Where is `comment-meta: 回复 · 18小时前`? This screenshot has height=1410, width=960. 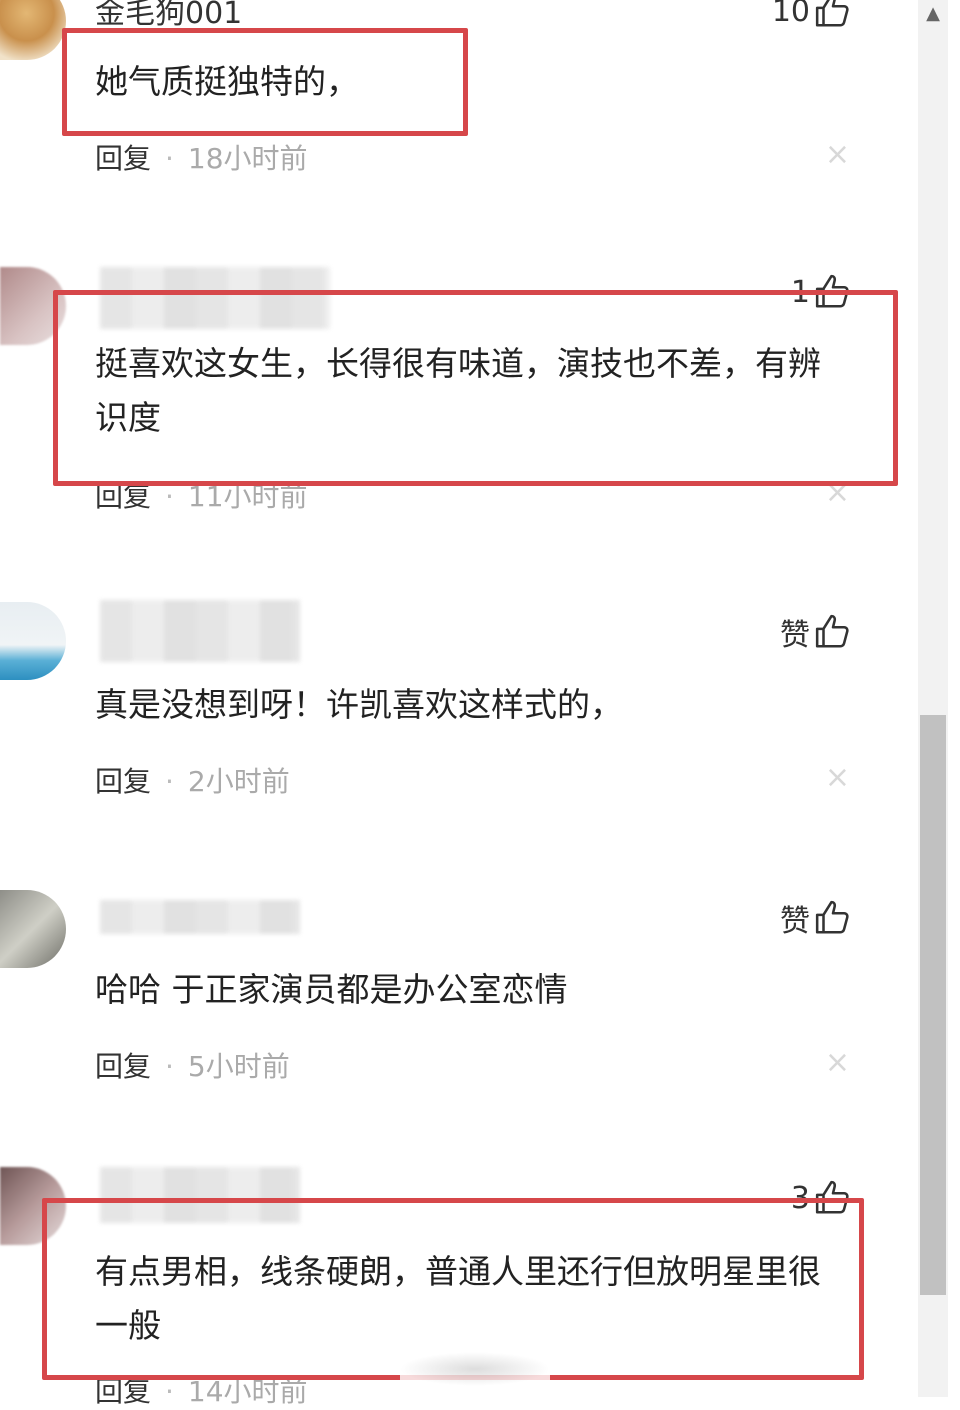 comment-meta: 回复 · 18小时前 is located at coordinates (201, 157).